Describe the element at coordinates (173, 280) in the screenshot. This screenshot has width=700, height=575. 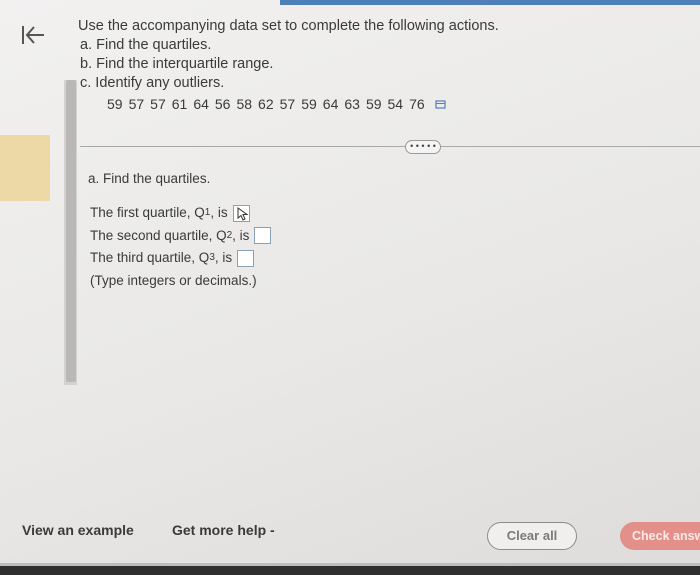
I see `answer-format-note: (Type integers or decimals.)` at that location.